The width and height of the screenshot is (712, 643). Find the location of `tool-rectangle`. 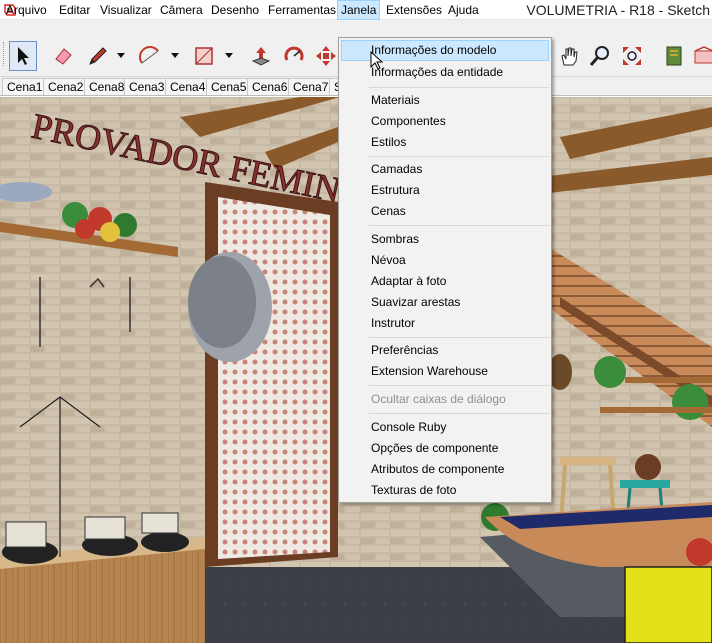

tool-rectangle is located at coordinates (204, 56).